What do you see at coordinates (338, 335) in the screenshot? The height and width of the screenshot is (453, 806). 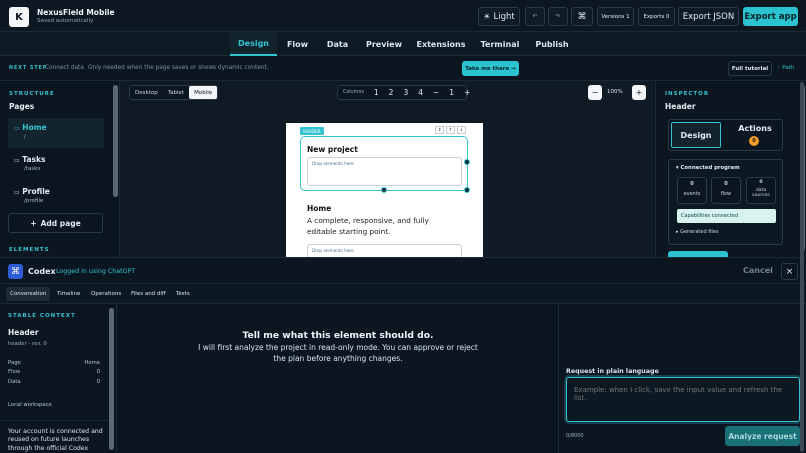 I see `conversation-heading: Tell me what this element should do.` at bounding box center [338, 335].